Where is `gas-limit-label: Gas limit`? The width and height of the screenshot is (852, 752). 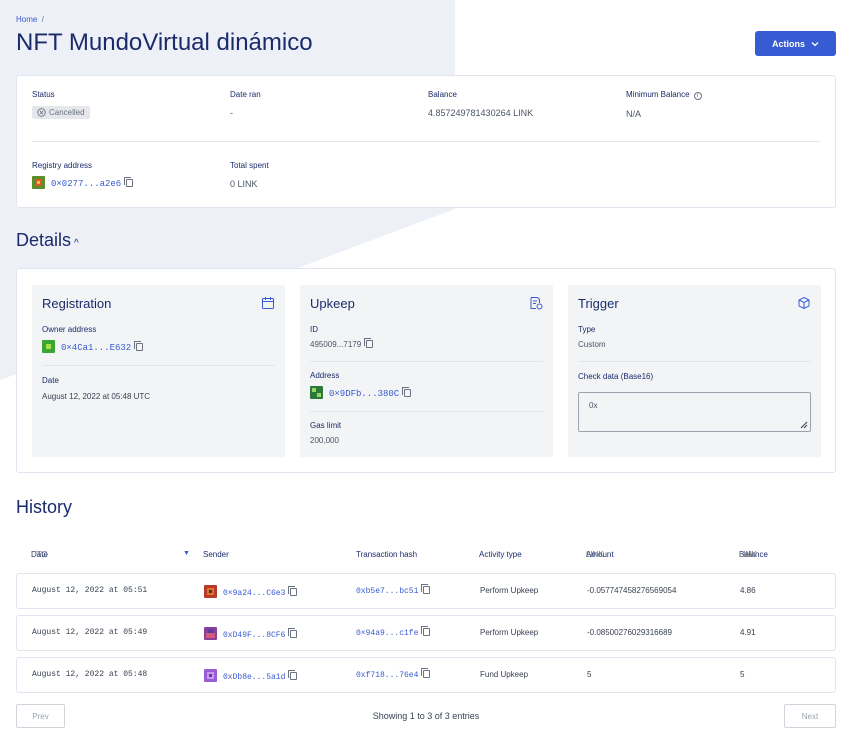 gas-limit-label: Gas limit is located at coordinates (326, 425).